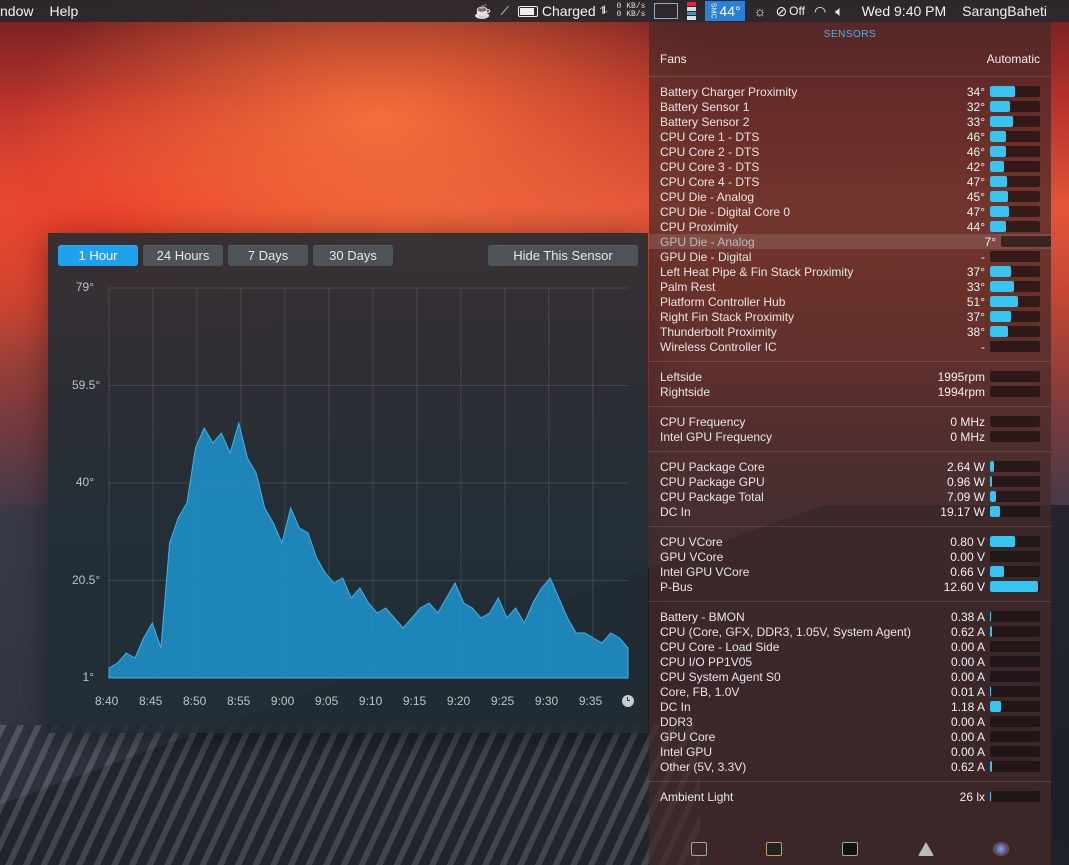  What do you see at coordinates (723, 301) in the screenshot?
I see `sensor-label: Platform Controller Hub` at bounding box center [723, 301].